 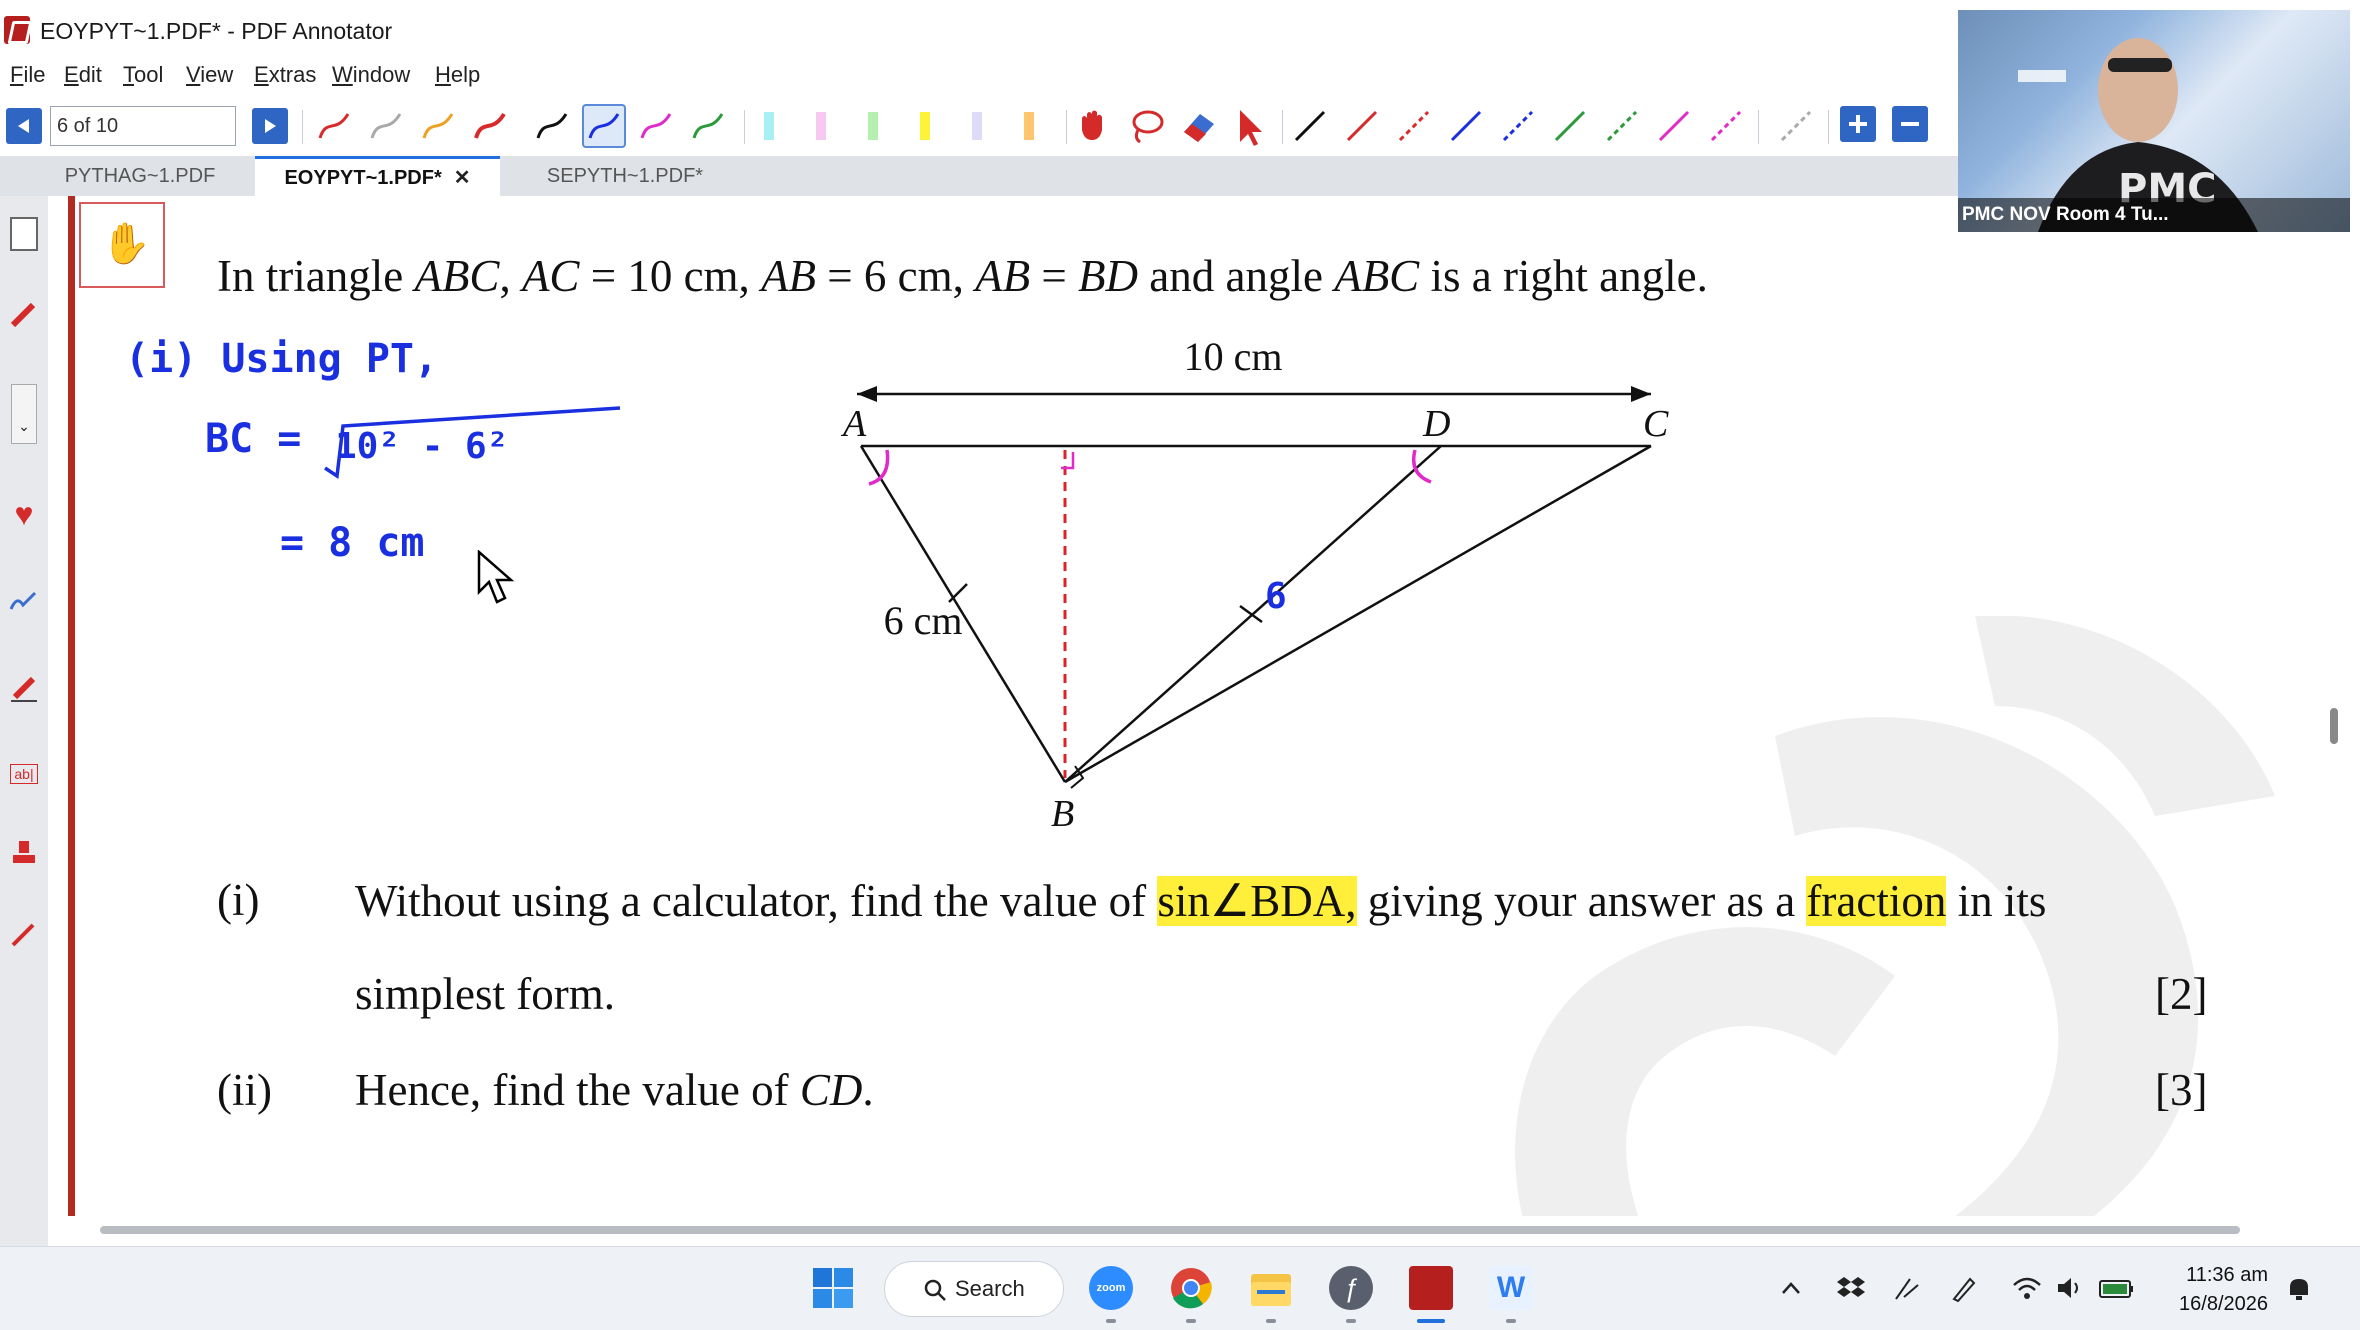 I want to click on vertical-scrollbar, so click(x=2334, y=726).